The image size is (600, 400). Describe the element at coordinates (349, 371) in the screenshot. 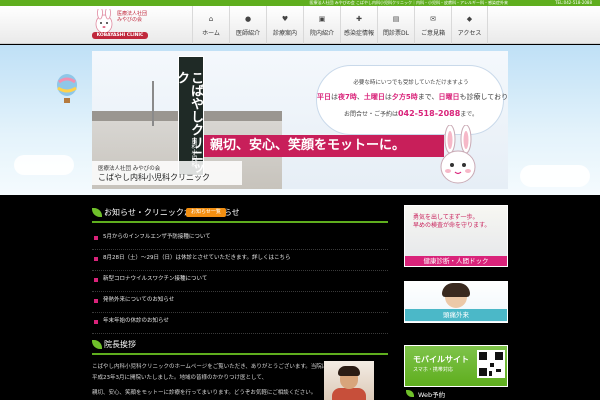

I see `doctor-hair` at that location.